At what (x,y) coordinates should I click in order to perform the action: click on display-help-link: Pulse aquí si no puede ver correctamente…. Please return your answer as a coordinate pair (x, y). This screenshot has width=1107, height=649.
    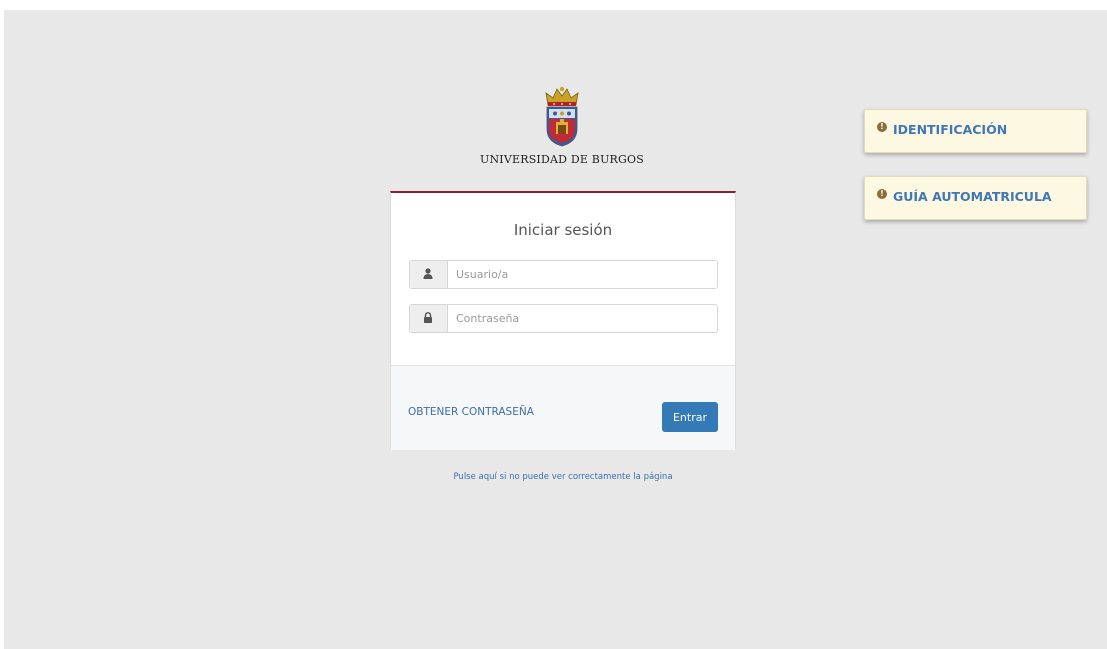
    Looking at the image, I should click on (563, 477).